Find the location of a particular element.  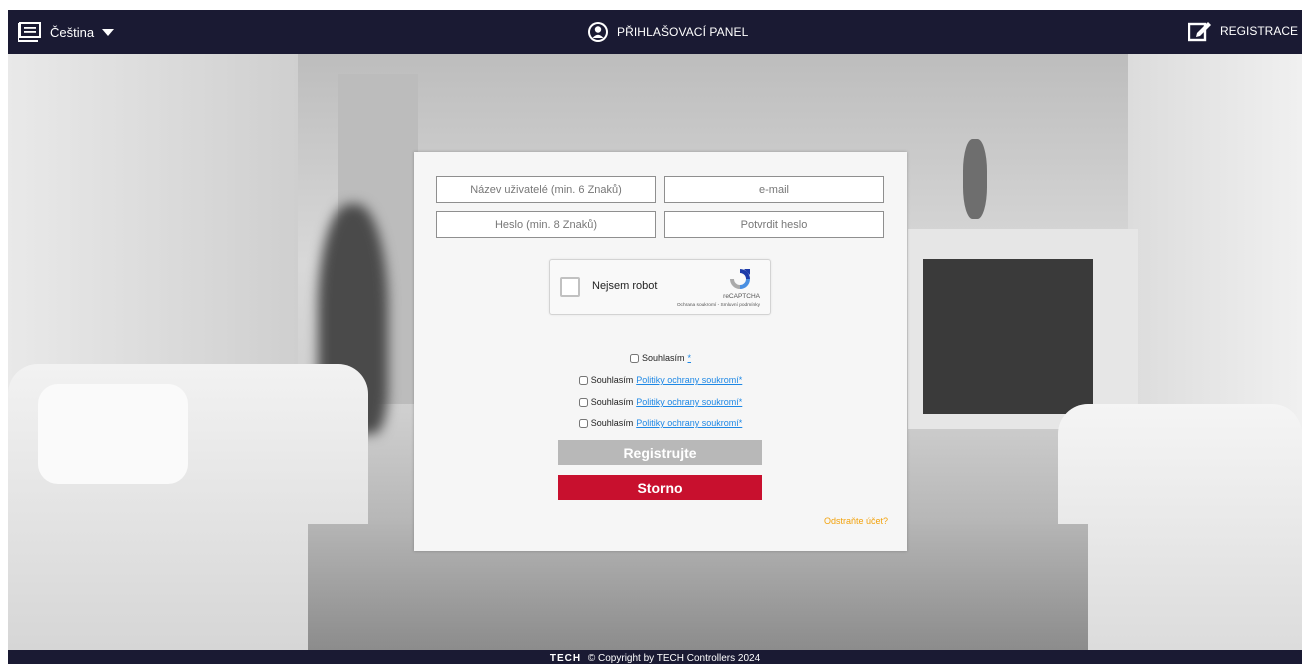

top-bar: Čeština PŘIHLAŠOVACÍ PANEL REGISTRACE is located at coordinates (655, 32).